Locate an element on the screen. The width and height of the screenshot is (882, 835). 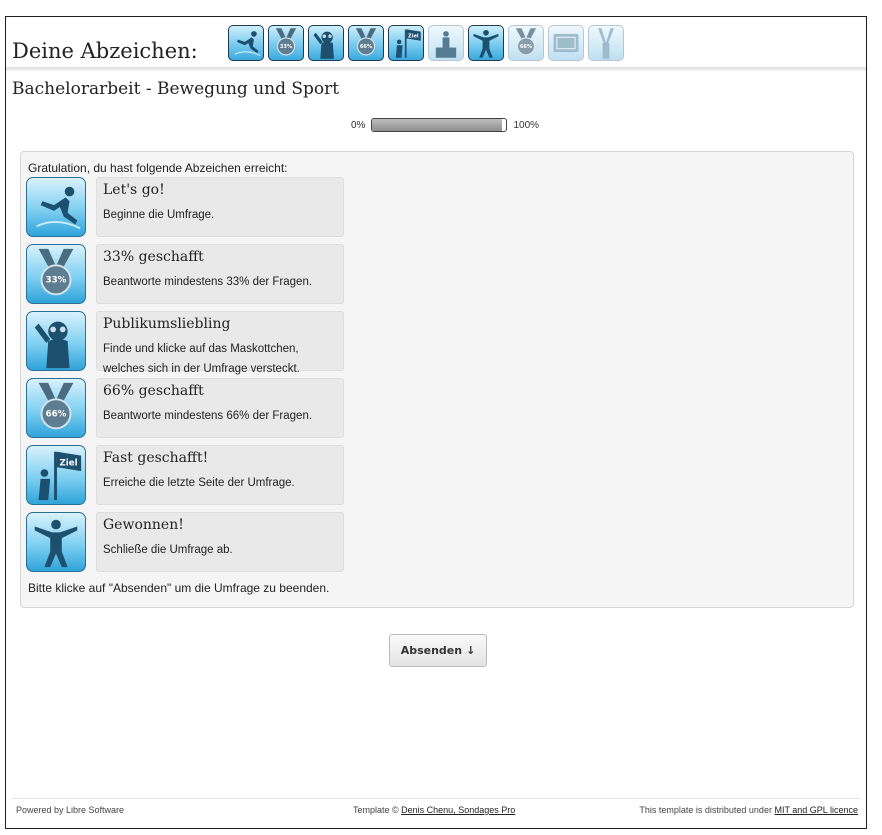
achievement-description: Beantworte mindestens 33% der Fragen. is located at coordinates (208, 282).